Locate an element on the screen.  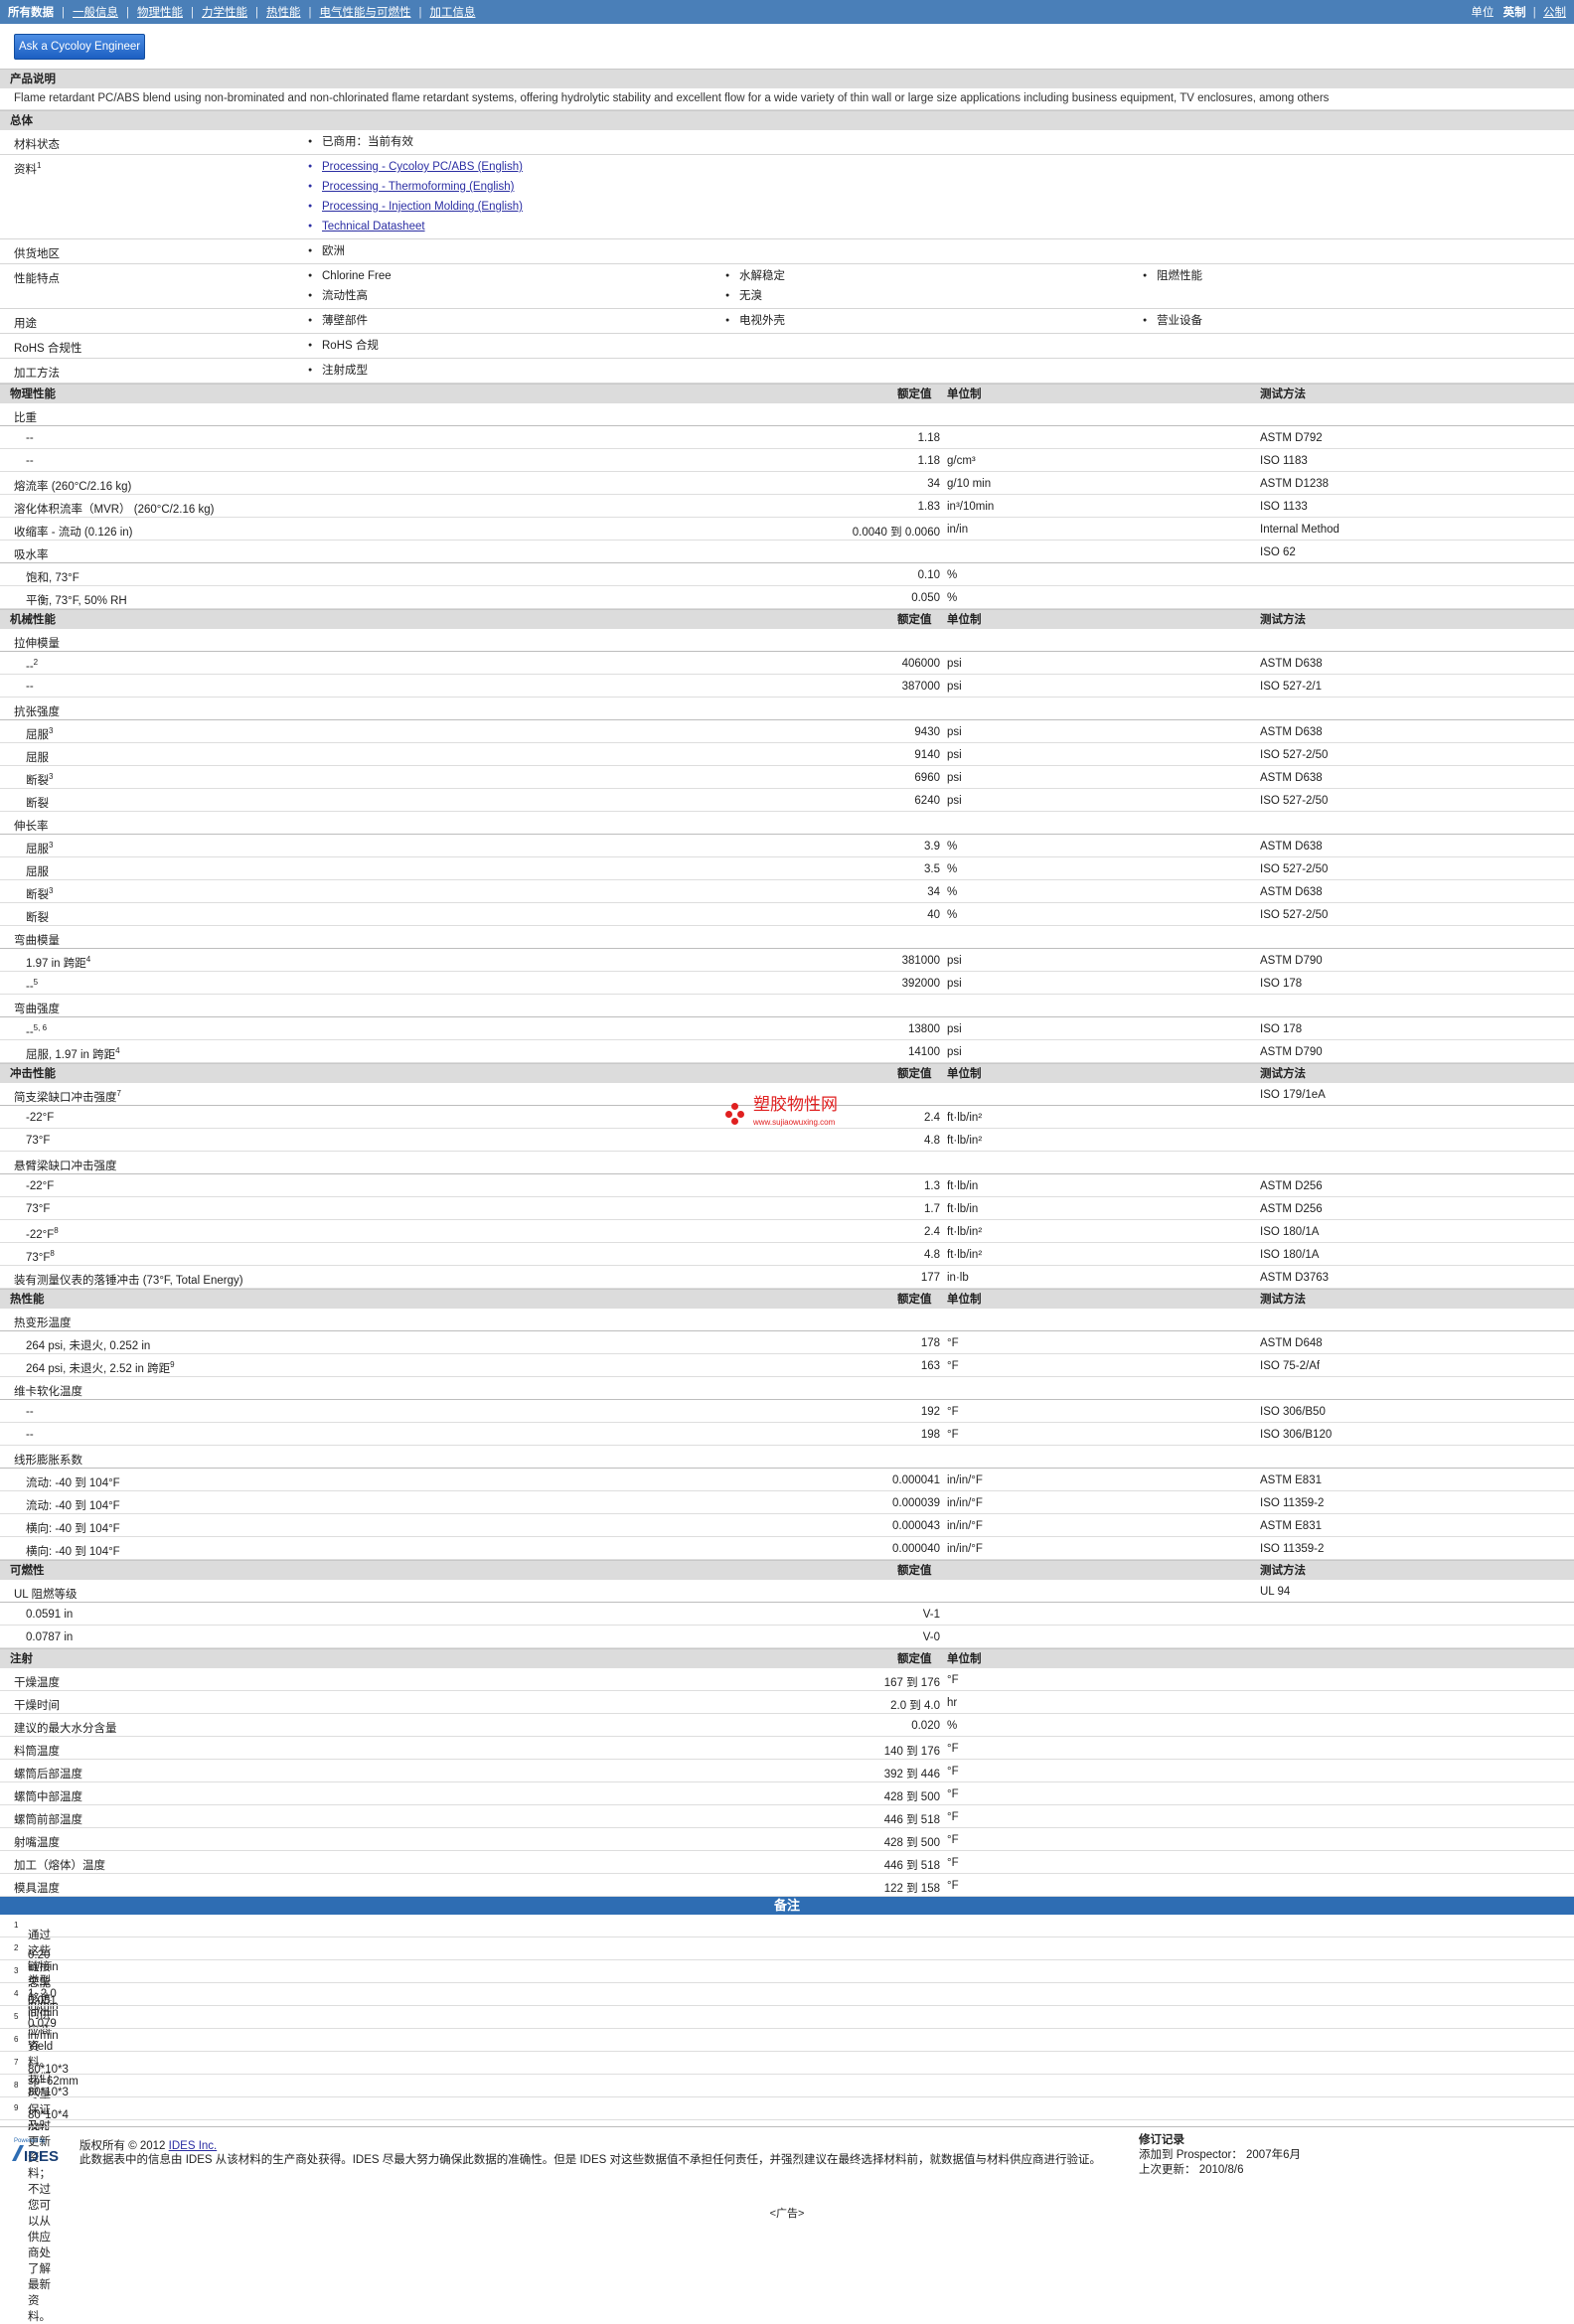
nav-link-2: 物理性能 is located at coordinates (160, 13).